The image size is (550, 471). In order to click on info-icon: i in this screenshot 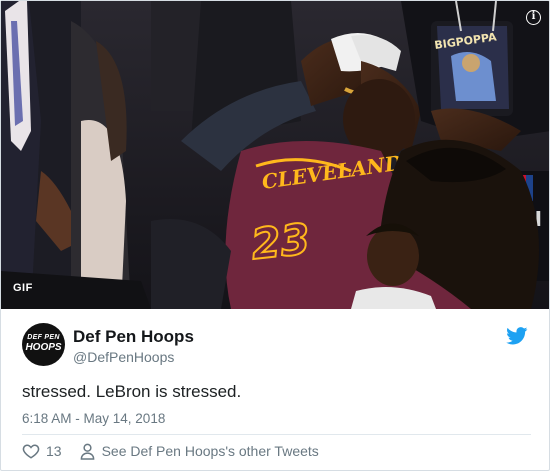, I will do `click(533, 17)`.